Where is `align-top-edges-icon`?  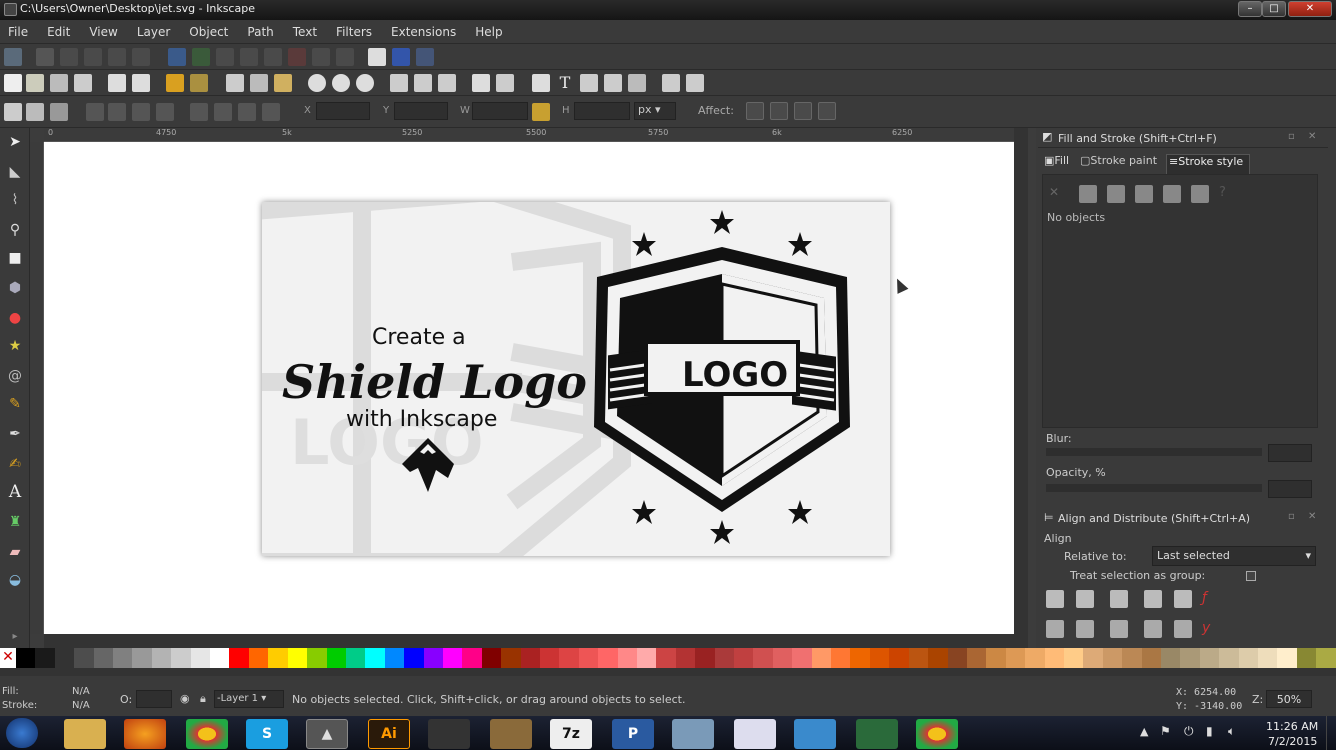 align-top-edges-icon is located at coordinates (1183, 629).